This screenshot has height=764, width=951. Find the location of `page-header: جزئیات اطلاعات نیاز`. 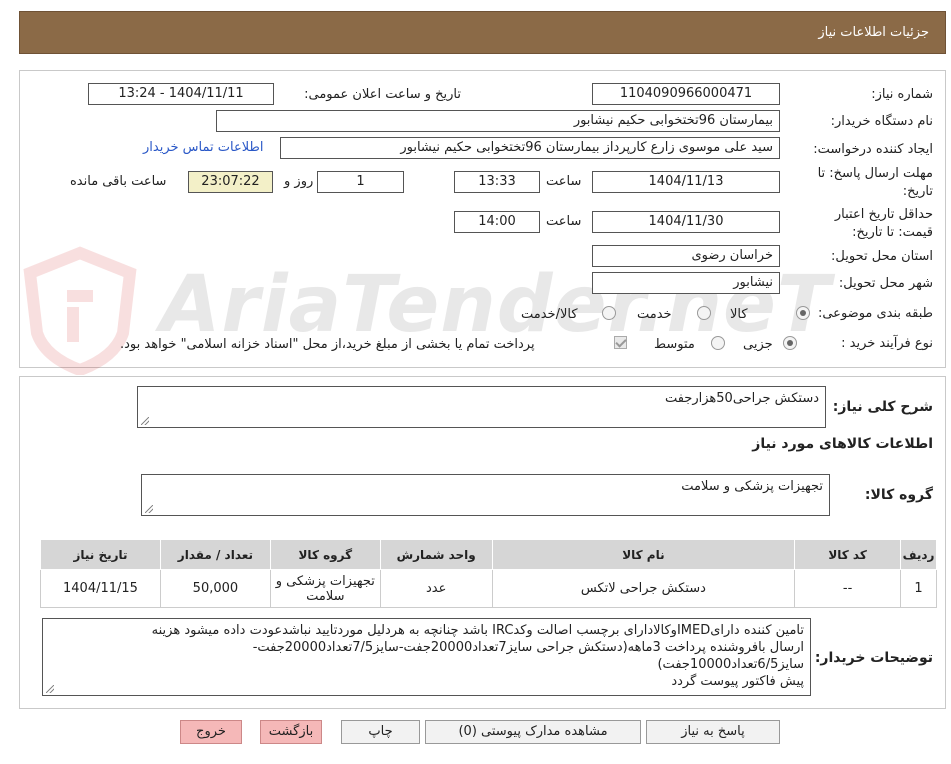

page-header: جزئیات اطلاعات نیاز is located at coordinates (482, 32).